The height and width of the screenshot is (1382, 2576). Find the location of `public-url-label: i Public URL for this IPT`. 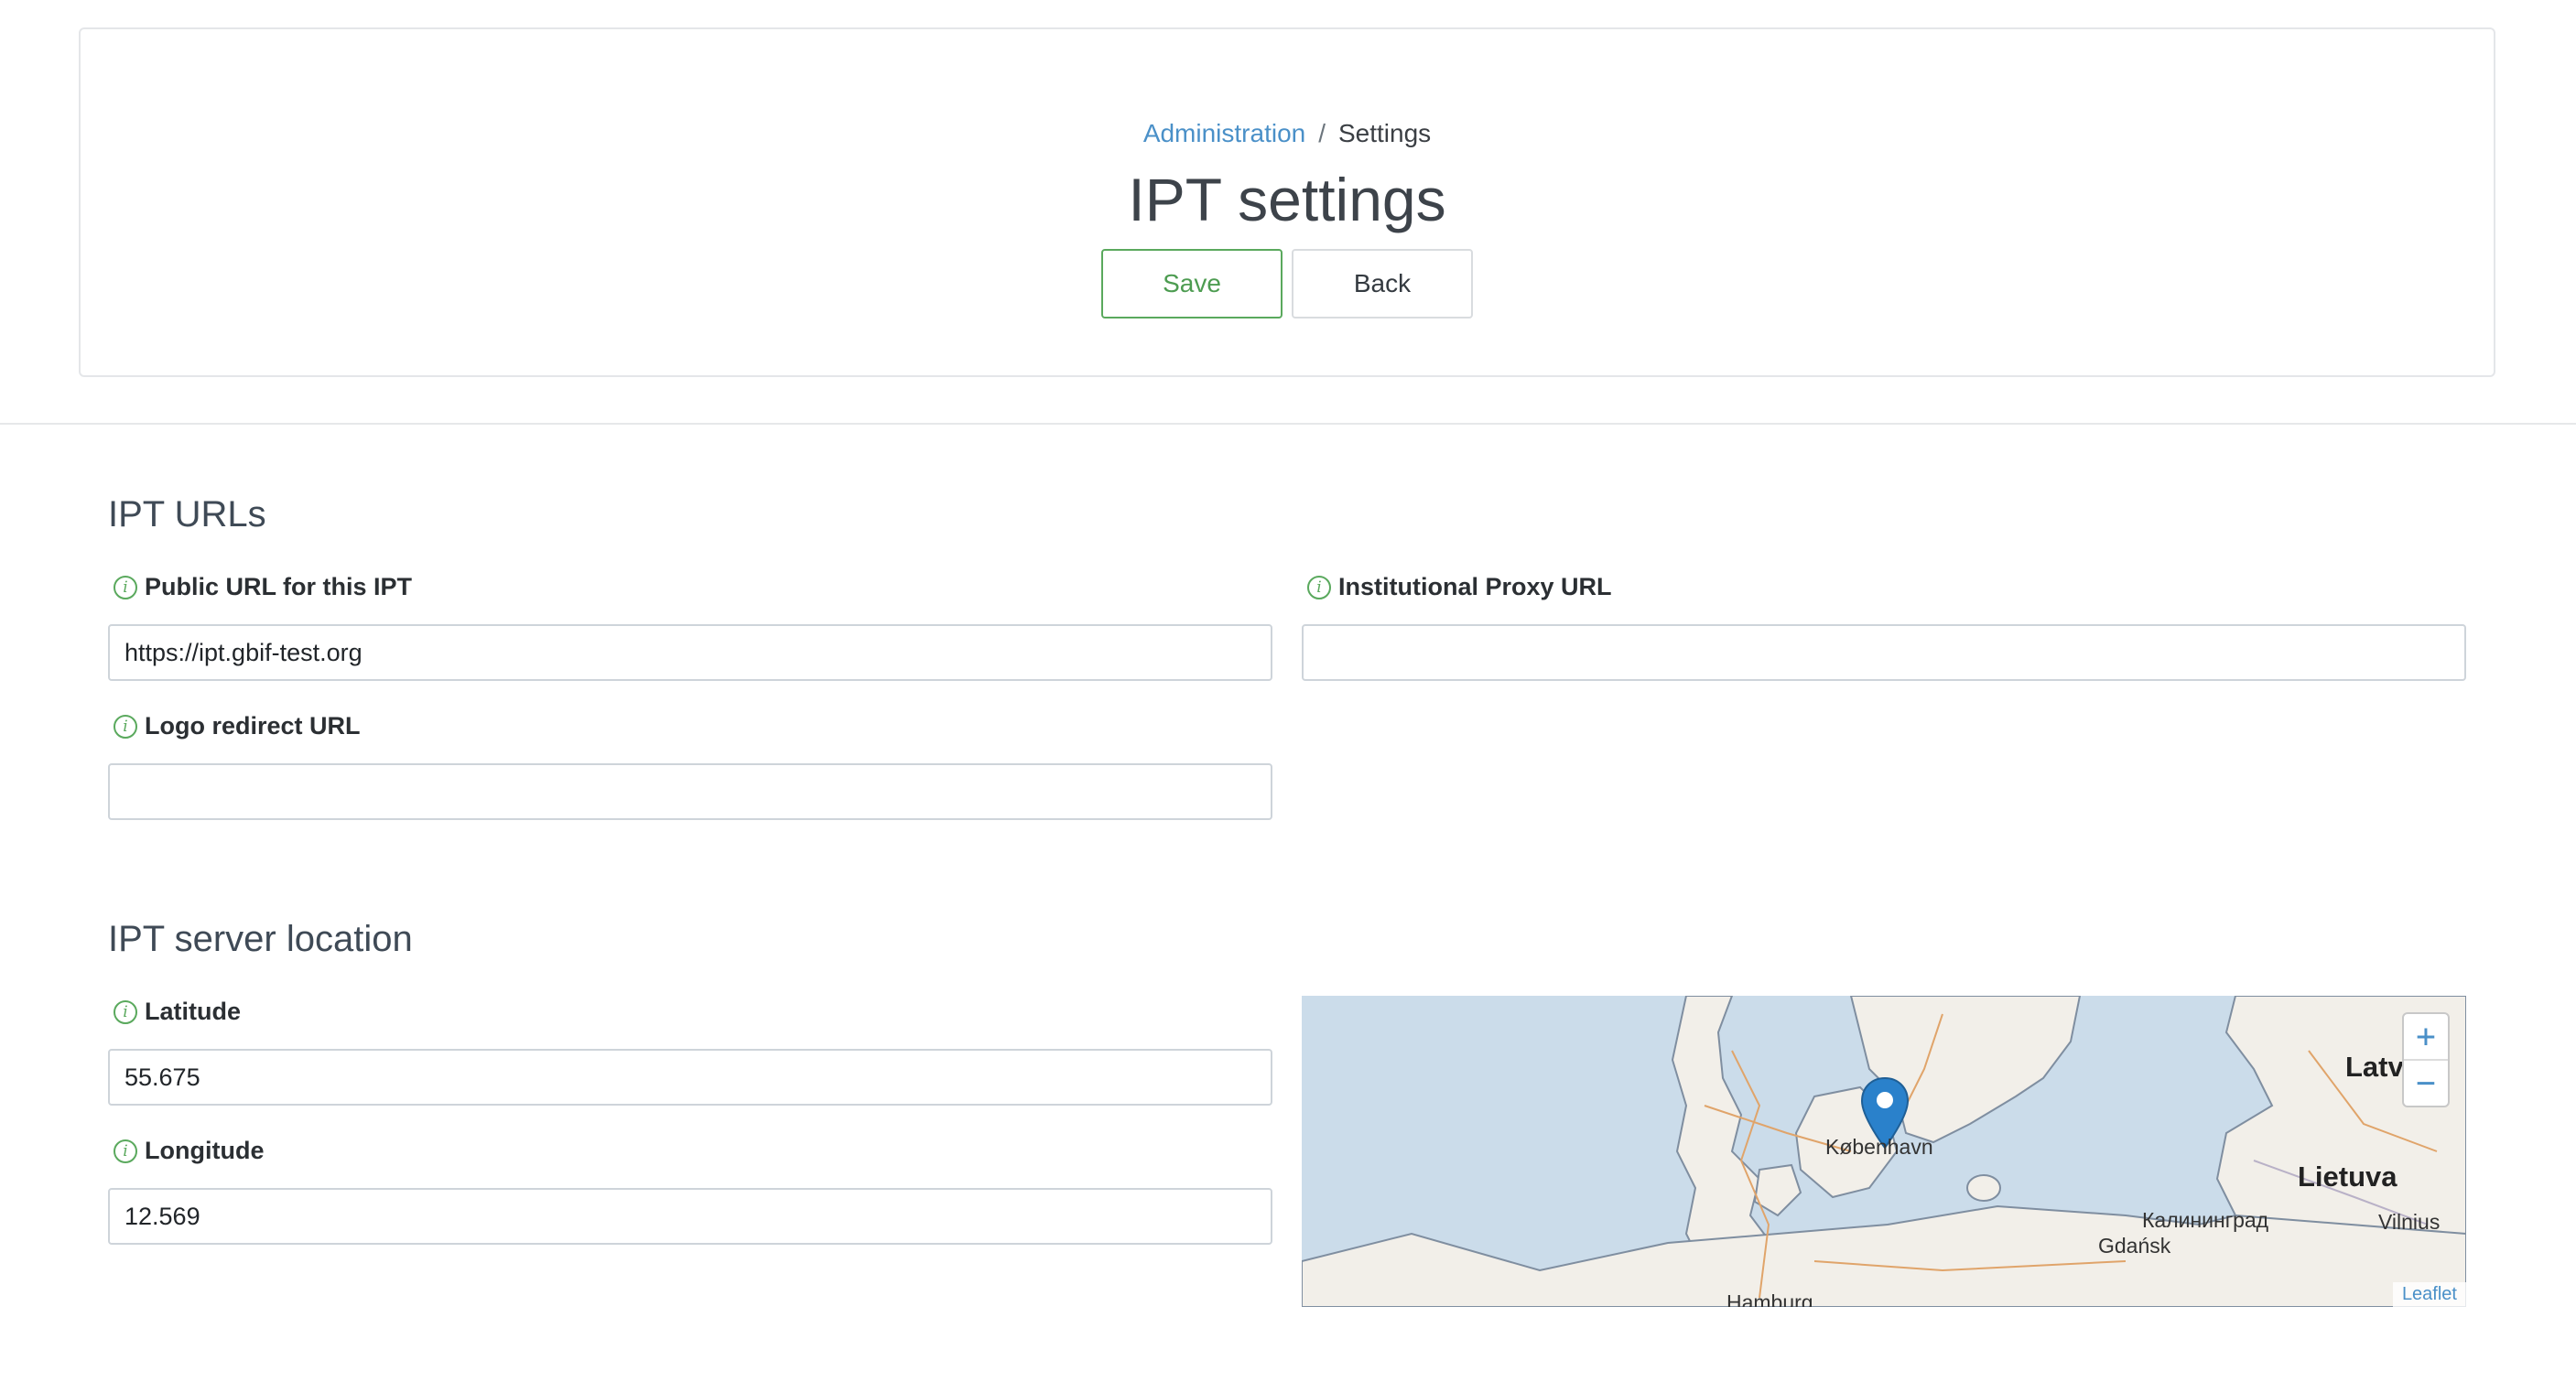

public-url-label: i Public URL for this IPT is located at coordinates (263, 587).